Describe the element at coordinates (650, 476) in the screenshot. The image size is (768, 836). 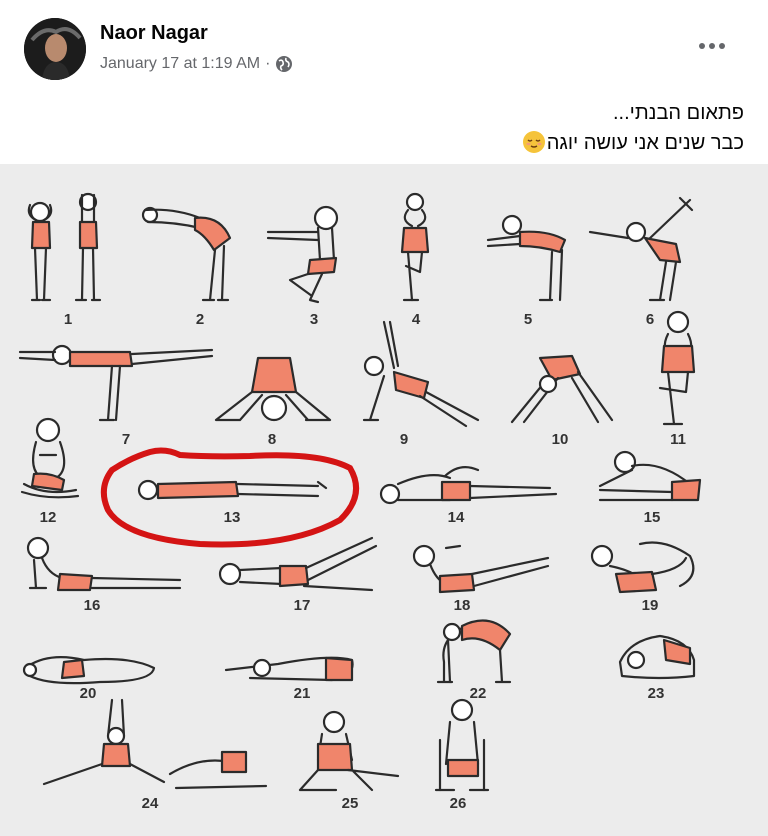
I see `pose-15-figure` at that location.